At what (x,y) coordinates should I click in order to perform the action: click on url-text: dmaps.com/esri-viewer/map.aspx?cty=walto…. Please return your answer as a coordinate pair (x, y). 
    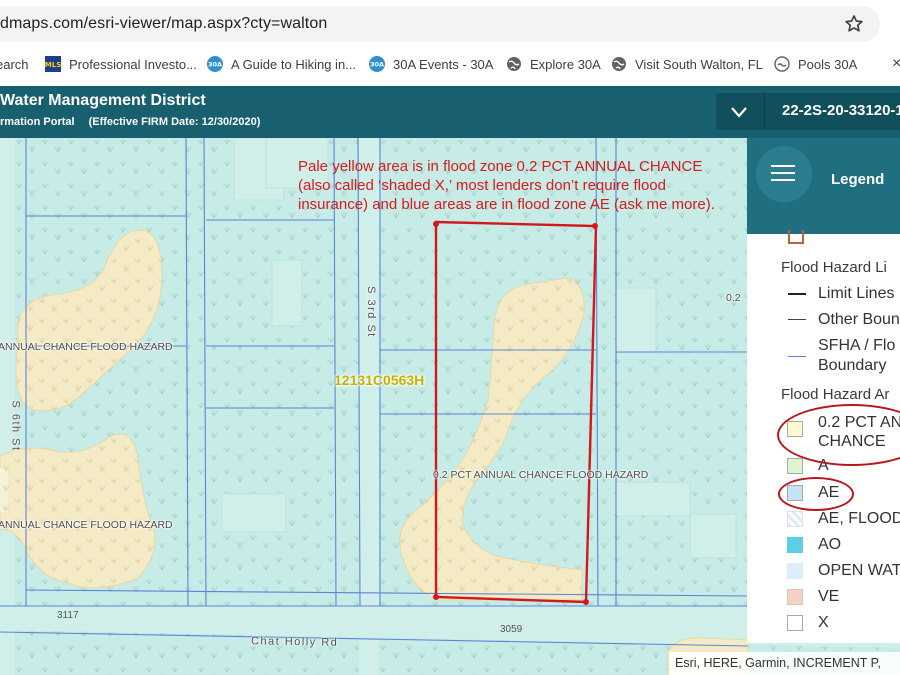
    Looking at the image, I should click on (163, 24).